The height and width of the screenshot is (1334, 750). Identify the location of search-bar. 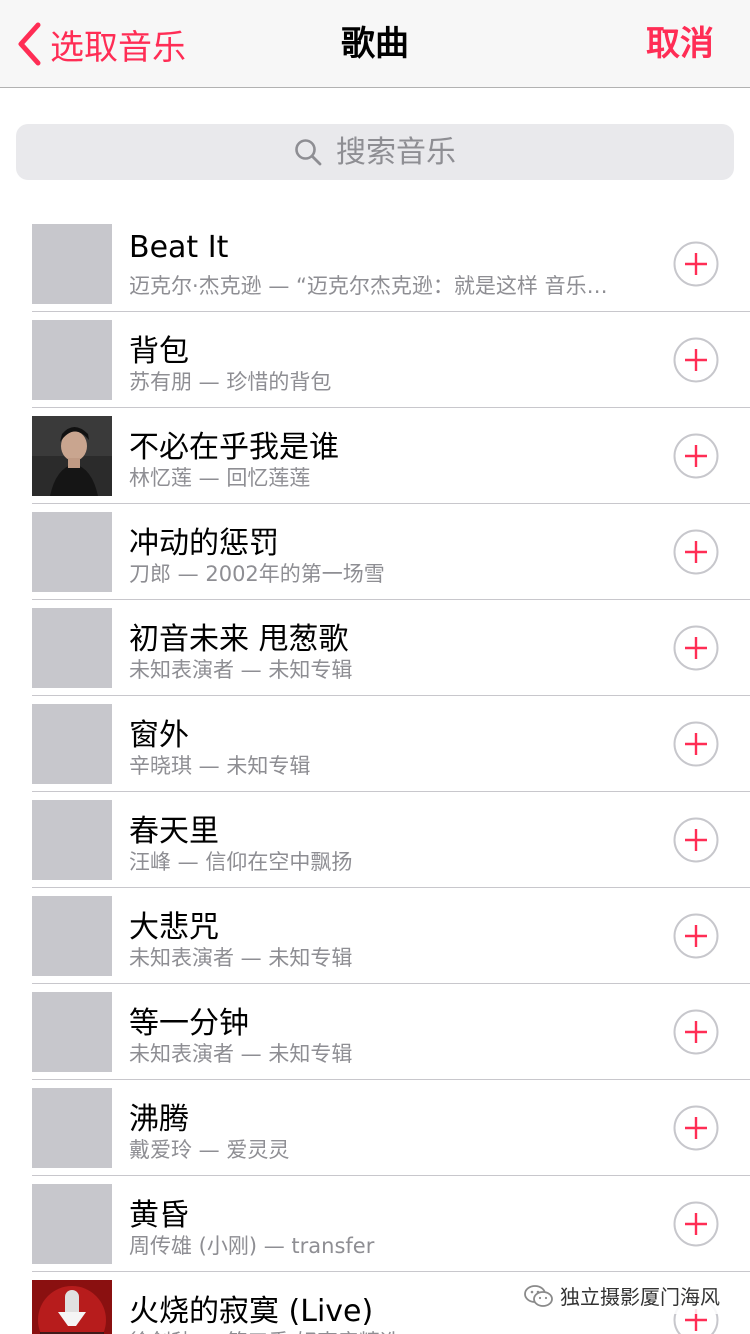
(375, 152).